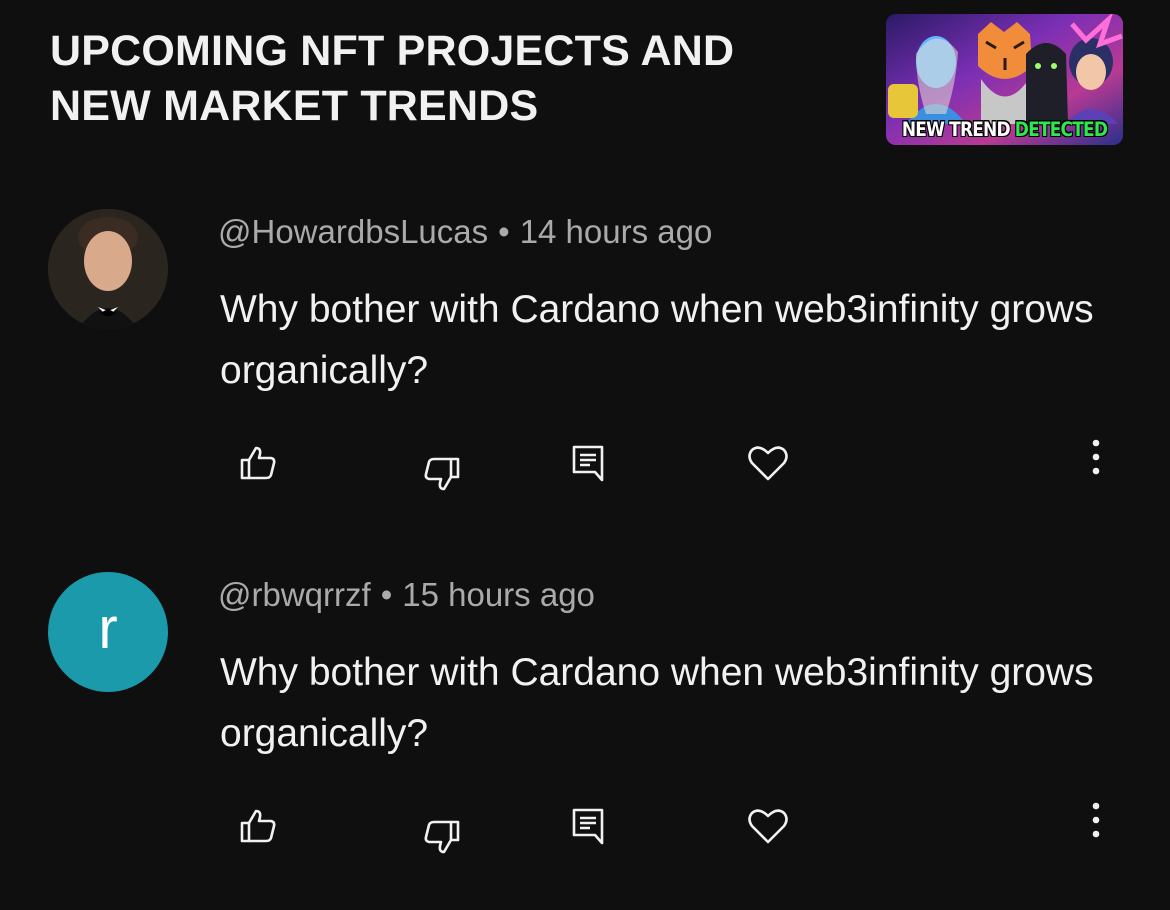 The width and height of the screenshot is (1170, 910). What do you see at coordinates (1004, 79) in the screenshot?
I see `video-thumbnail: NEW TREND DETECTED` at bounding box center [1004, 79].